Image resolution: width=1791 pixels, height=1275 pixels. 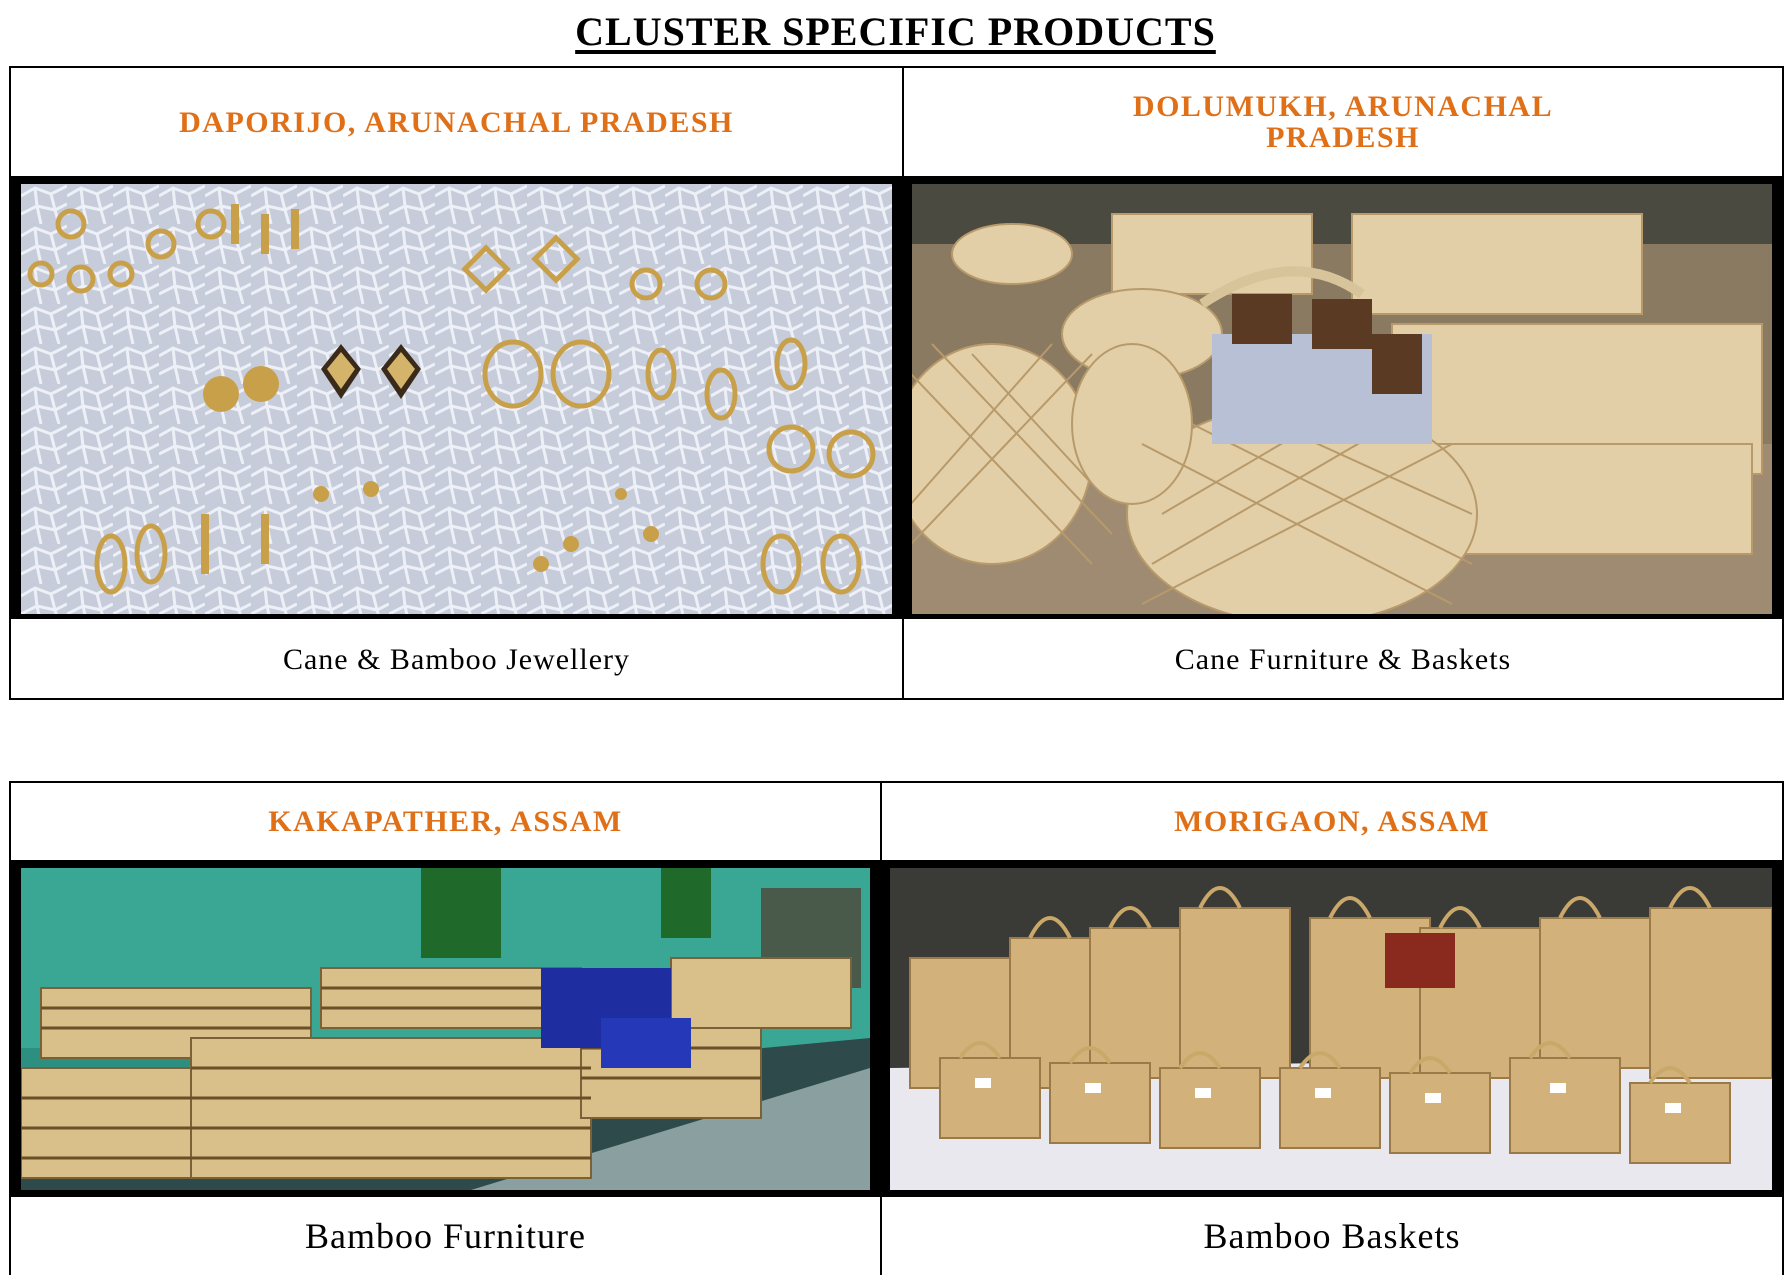 I want to click on photo-bamboo-furniture, so click(x=445, y=1028).